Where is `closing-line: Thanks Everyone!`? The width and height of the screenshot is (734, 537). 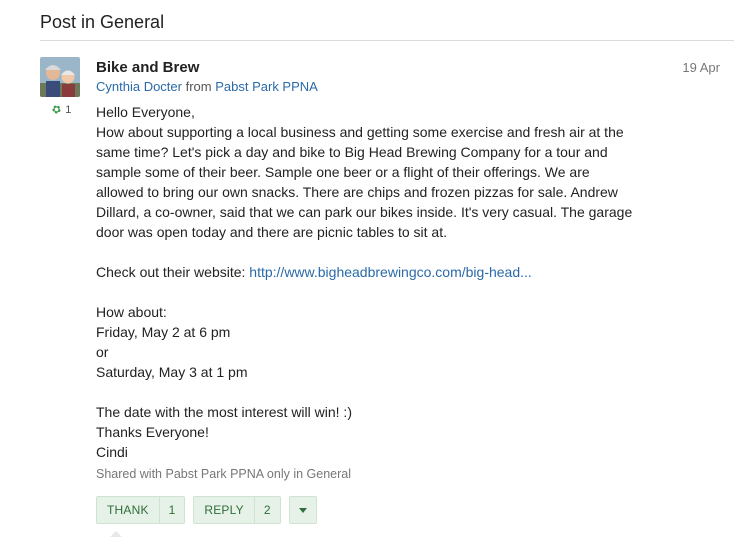 closing-line: Thanks Everyone! is located at coordinates (152, 432).